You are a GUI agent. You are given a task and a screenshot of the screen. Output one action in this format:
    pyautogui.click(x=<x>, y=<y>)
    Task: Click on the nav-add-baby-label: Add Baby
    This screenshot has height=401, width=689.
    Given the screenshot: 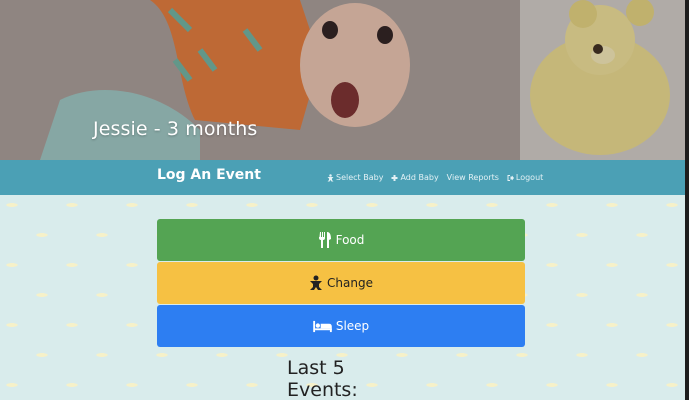 What is the action you would take?
    pyautogui.click(x=419, y=177)
    